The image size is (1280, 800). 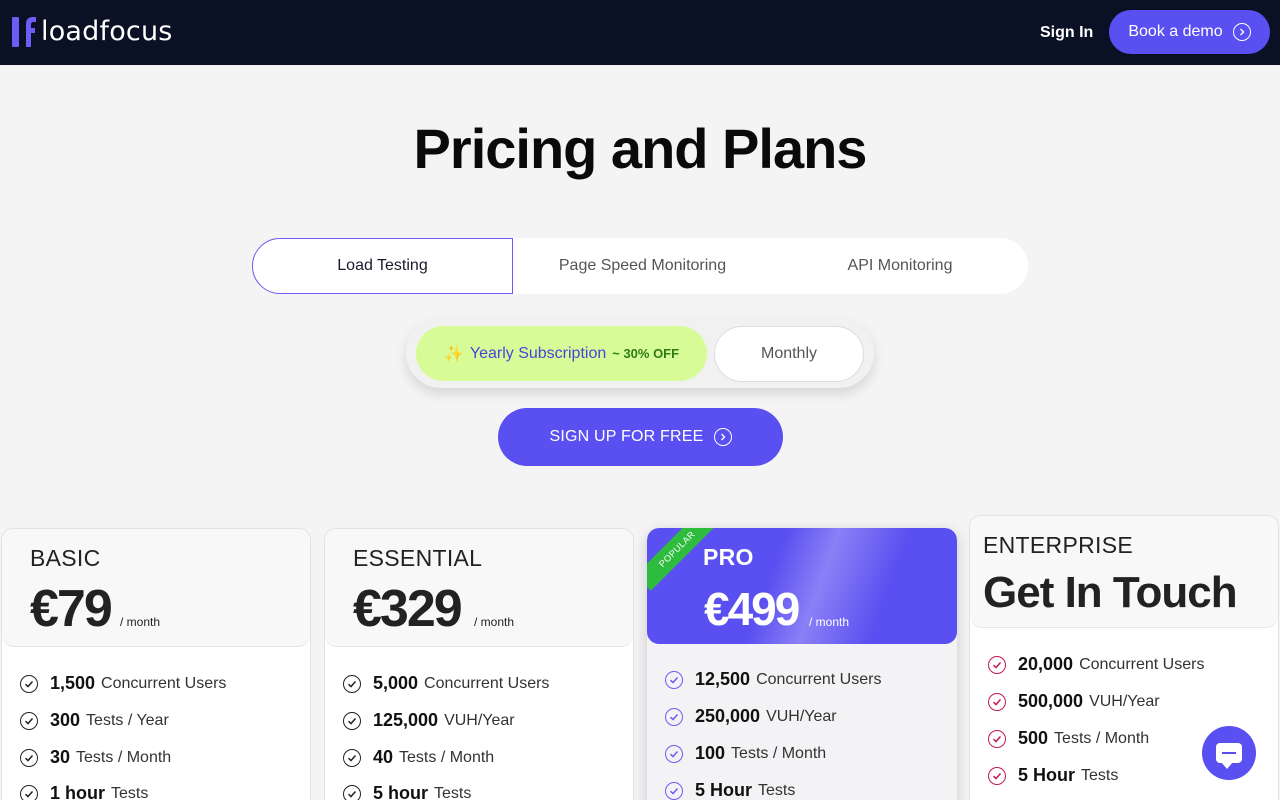 What do you see at coordinates (156, 588) in the screenshot?
I see `plan-header: BASIC €79 / month` at bounding box center [156, 588].